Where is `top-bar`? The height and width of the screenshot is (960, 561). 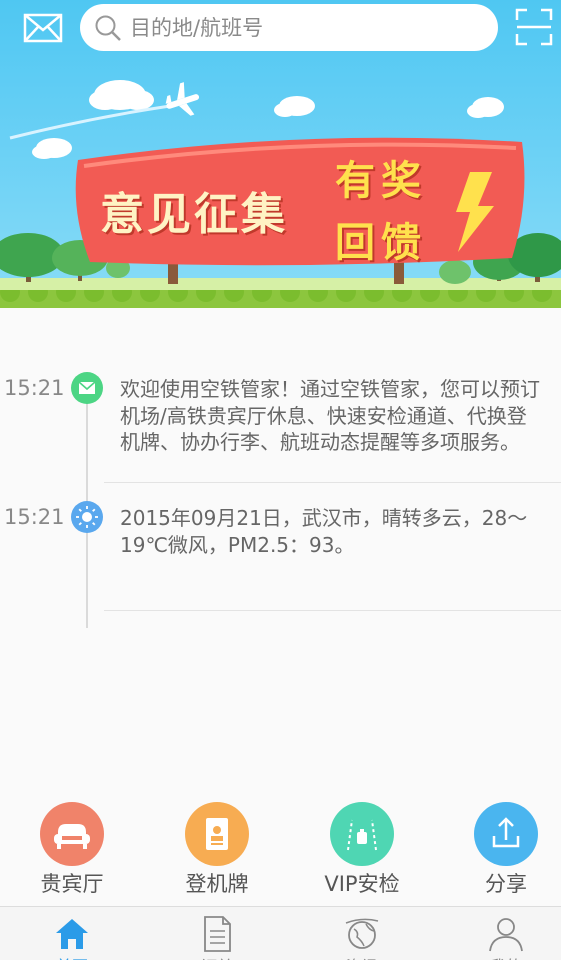 top-bar is located at coordinates (280, 28).